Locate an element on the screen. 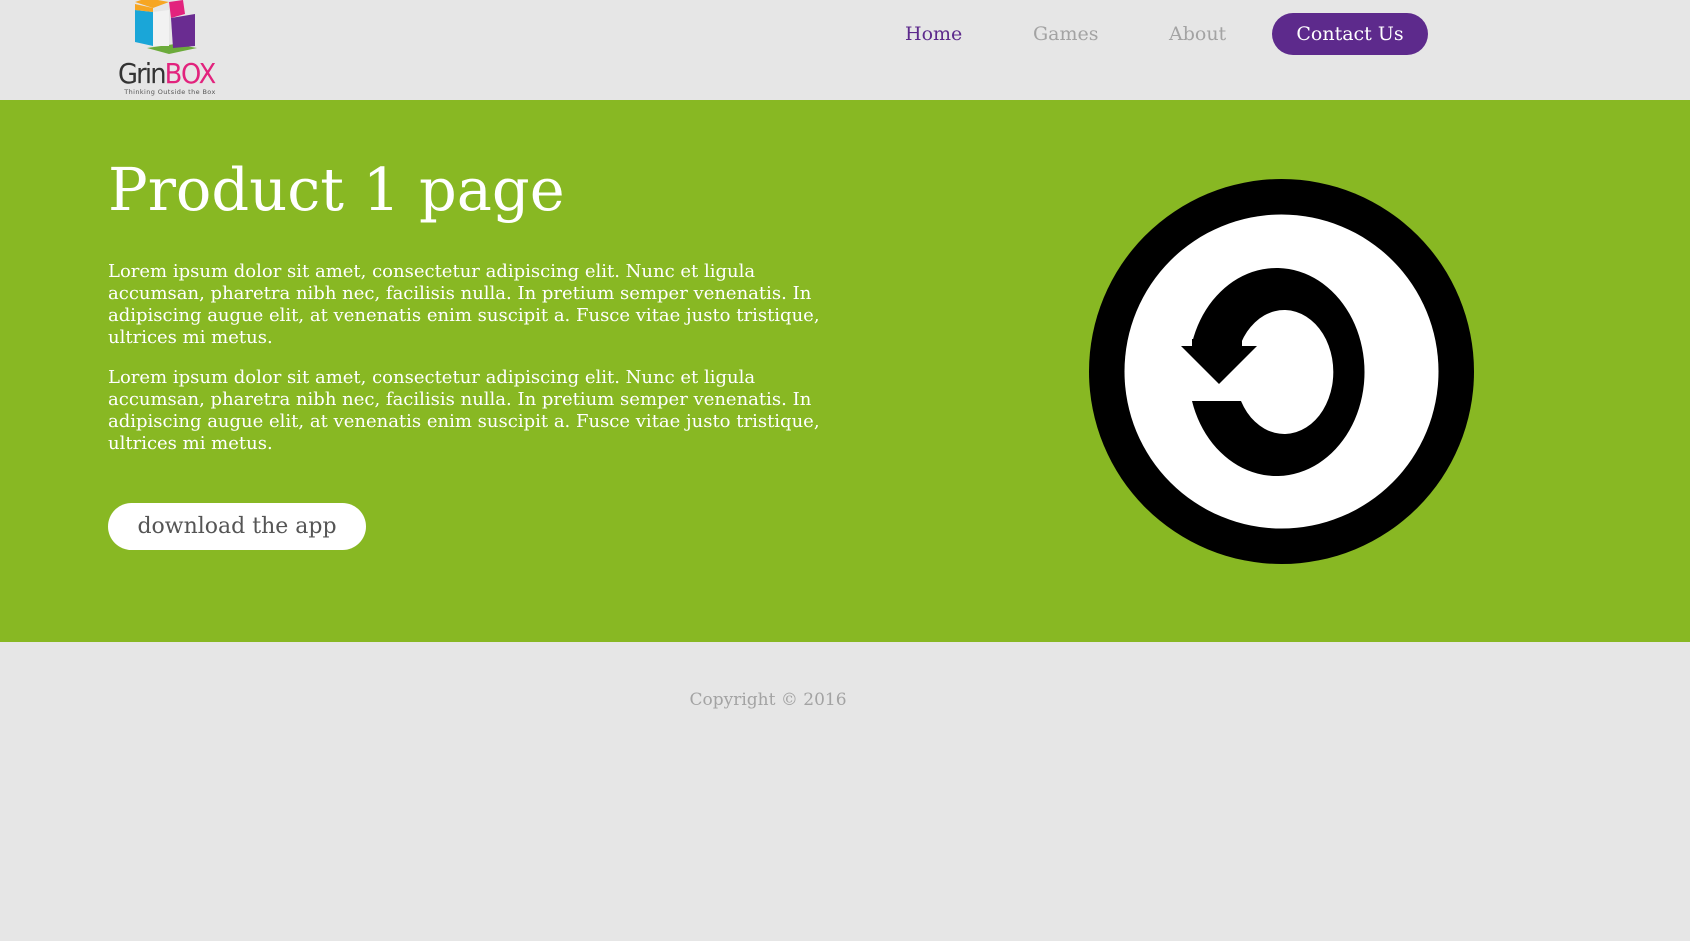 This screenshot has width=1690, height=941. logo-wordmark: GrinBOX is located at coordinates (167, 73).